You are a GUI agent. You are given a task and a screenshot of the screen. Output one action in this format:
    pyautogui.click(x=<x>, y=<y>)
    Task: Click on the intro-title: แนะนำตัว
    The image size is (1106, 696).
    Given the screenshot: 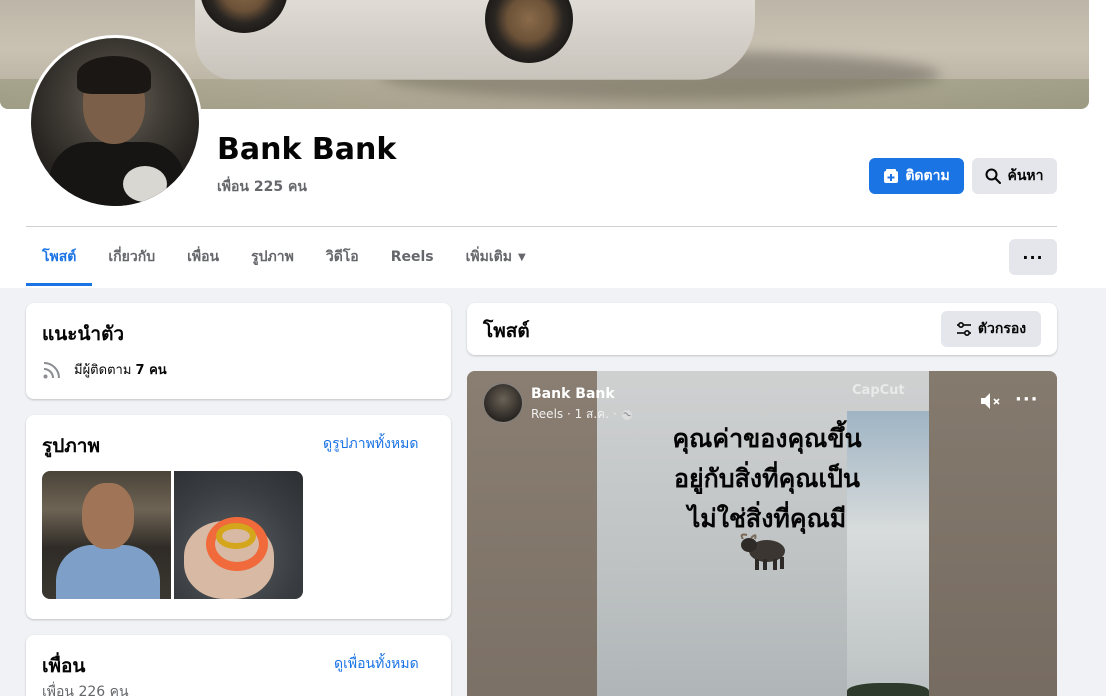 What is the action you would take?
    pyautogui.click(x=83, y=334)
    